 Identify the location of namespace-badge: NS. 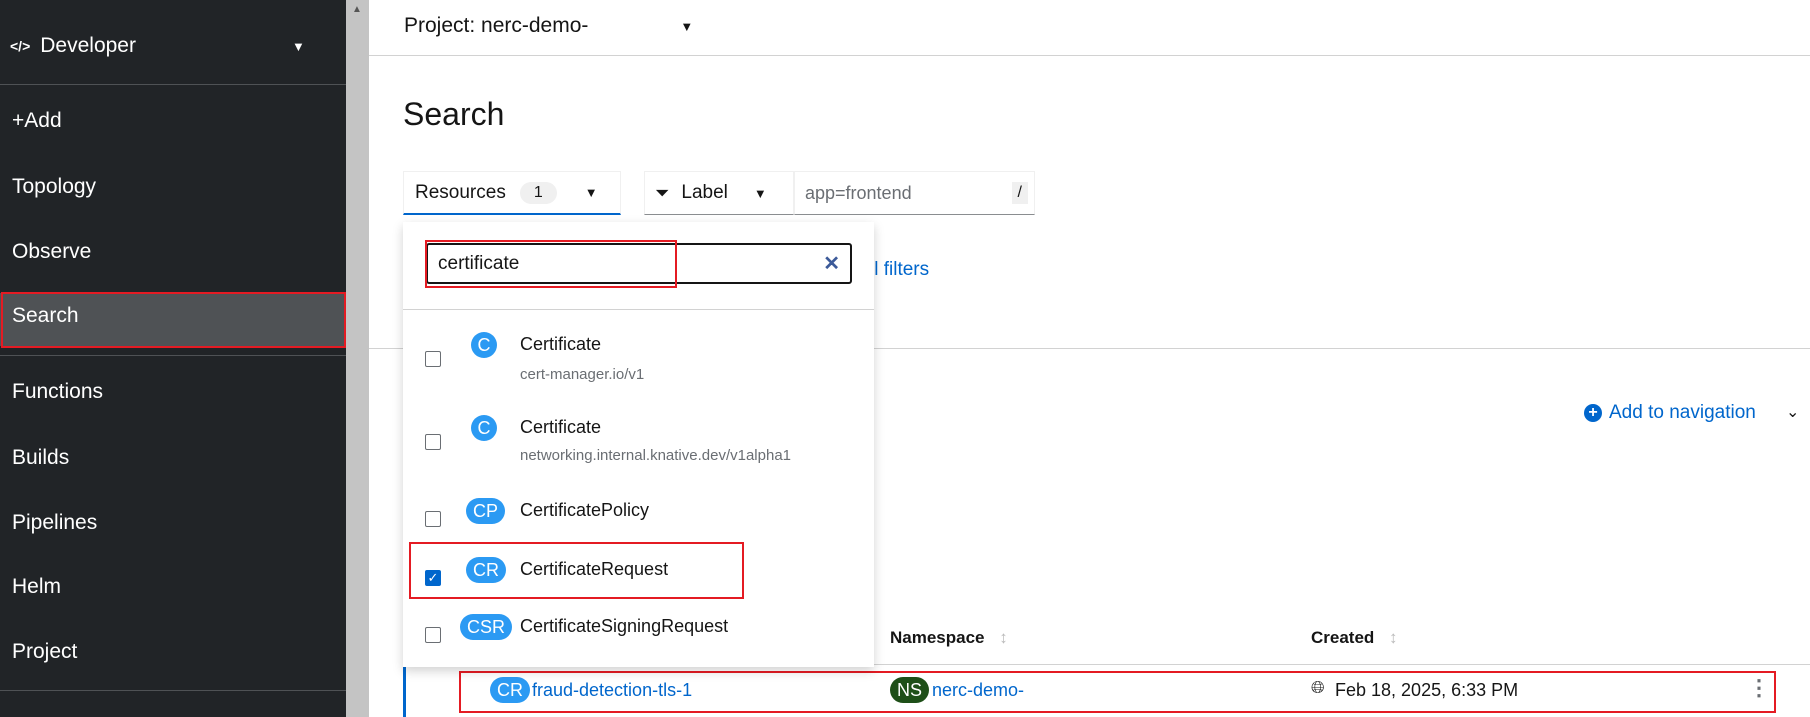
(910, 690).